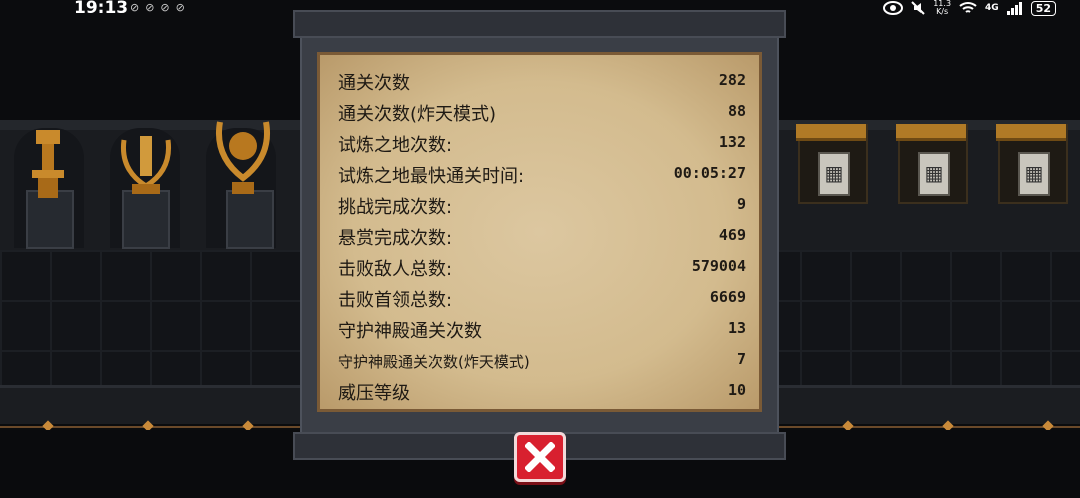 Image resolution: width=1080 pixels, height=498 pixels. What do you see at coordinates (146, 166) in the screenshot?
I see `laurel-trophy-icon` at bounding box center [146, 166].